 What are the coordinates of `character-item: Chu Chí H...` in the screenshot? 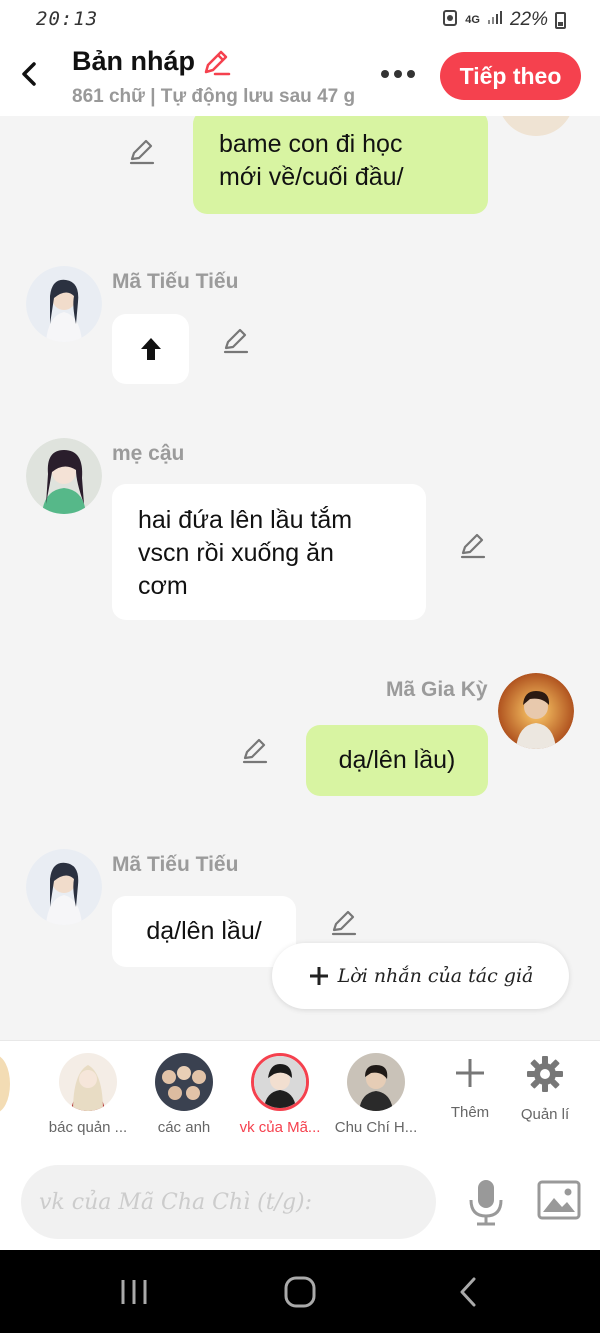 It's located at (376, 1094).